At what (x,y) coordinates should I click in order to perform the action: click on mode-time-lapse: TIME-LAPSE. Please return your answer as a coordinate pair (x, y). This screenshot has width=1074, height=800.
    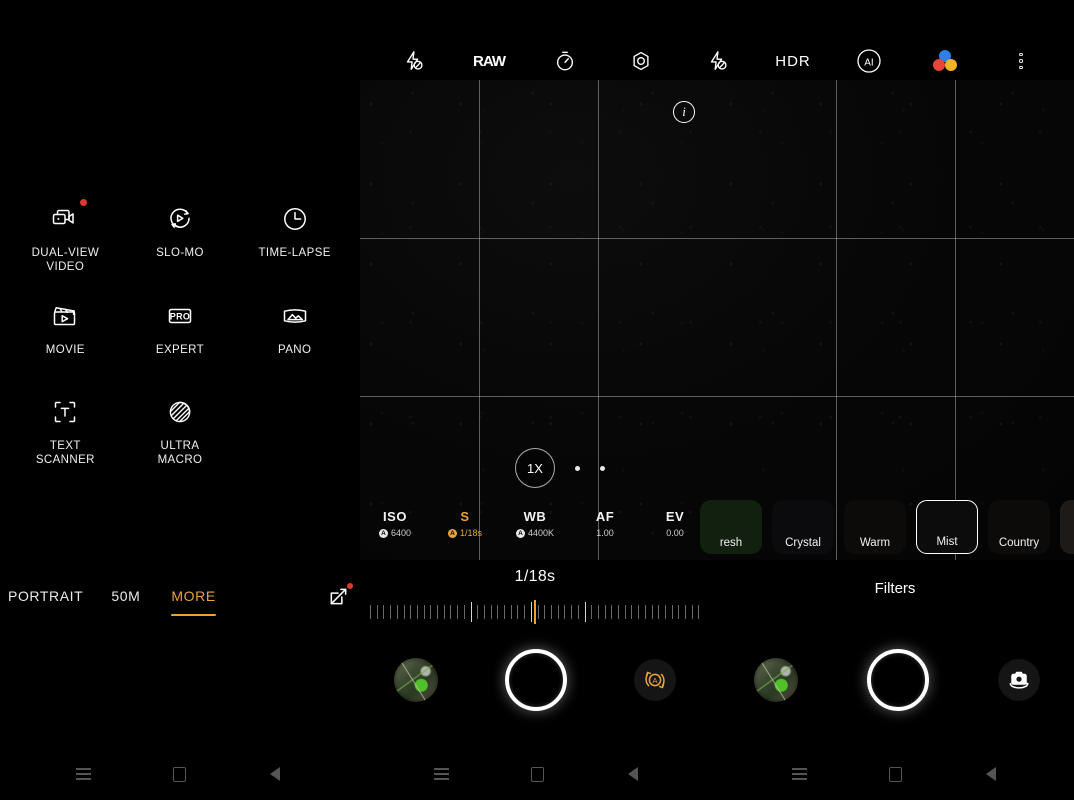
    Looking at the image, I should click on (294, 244).